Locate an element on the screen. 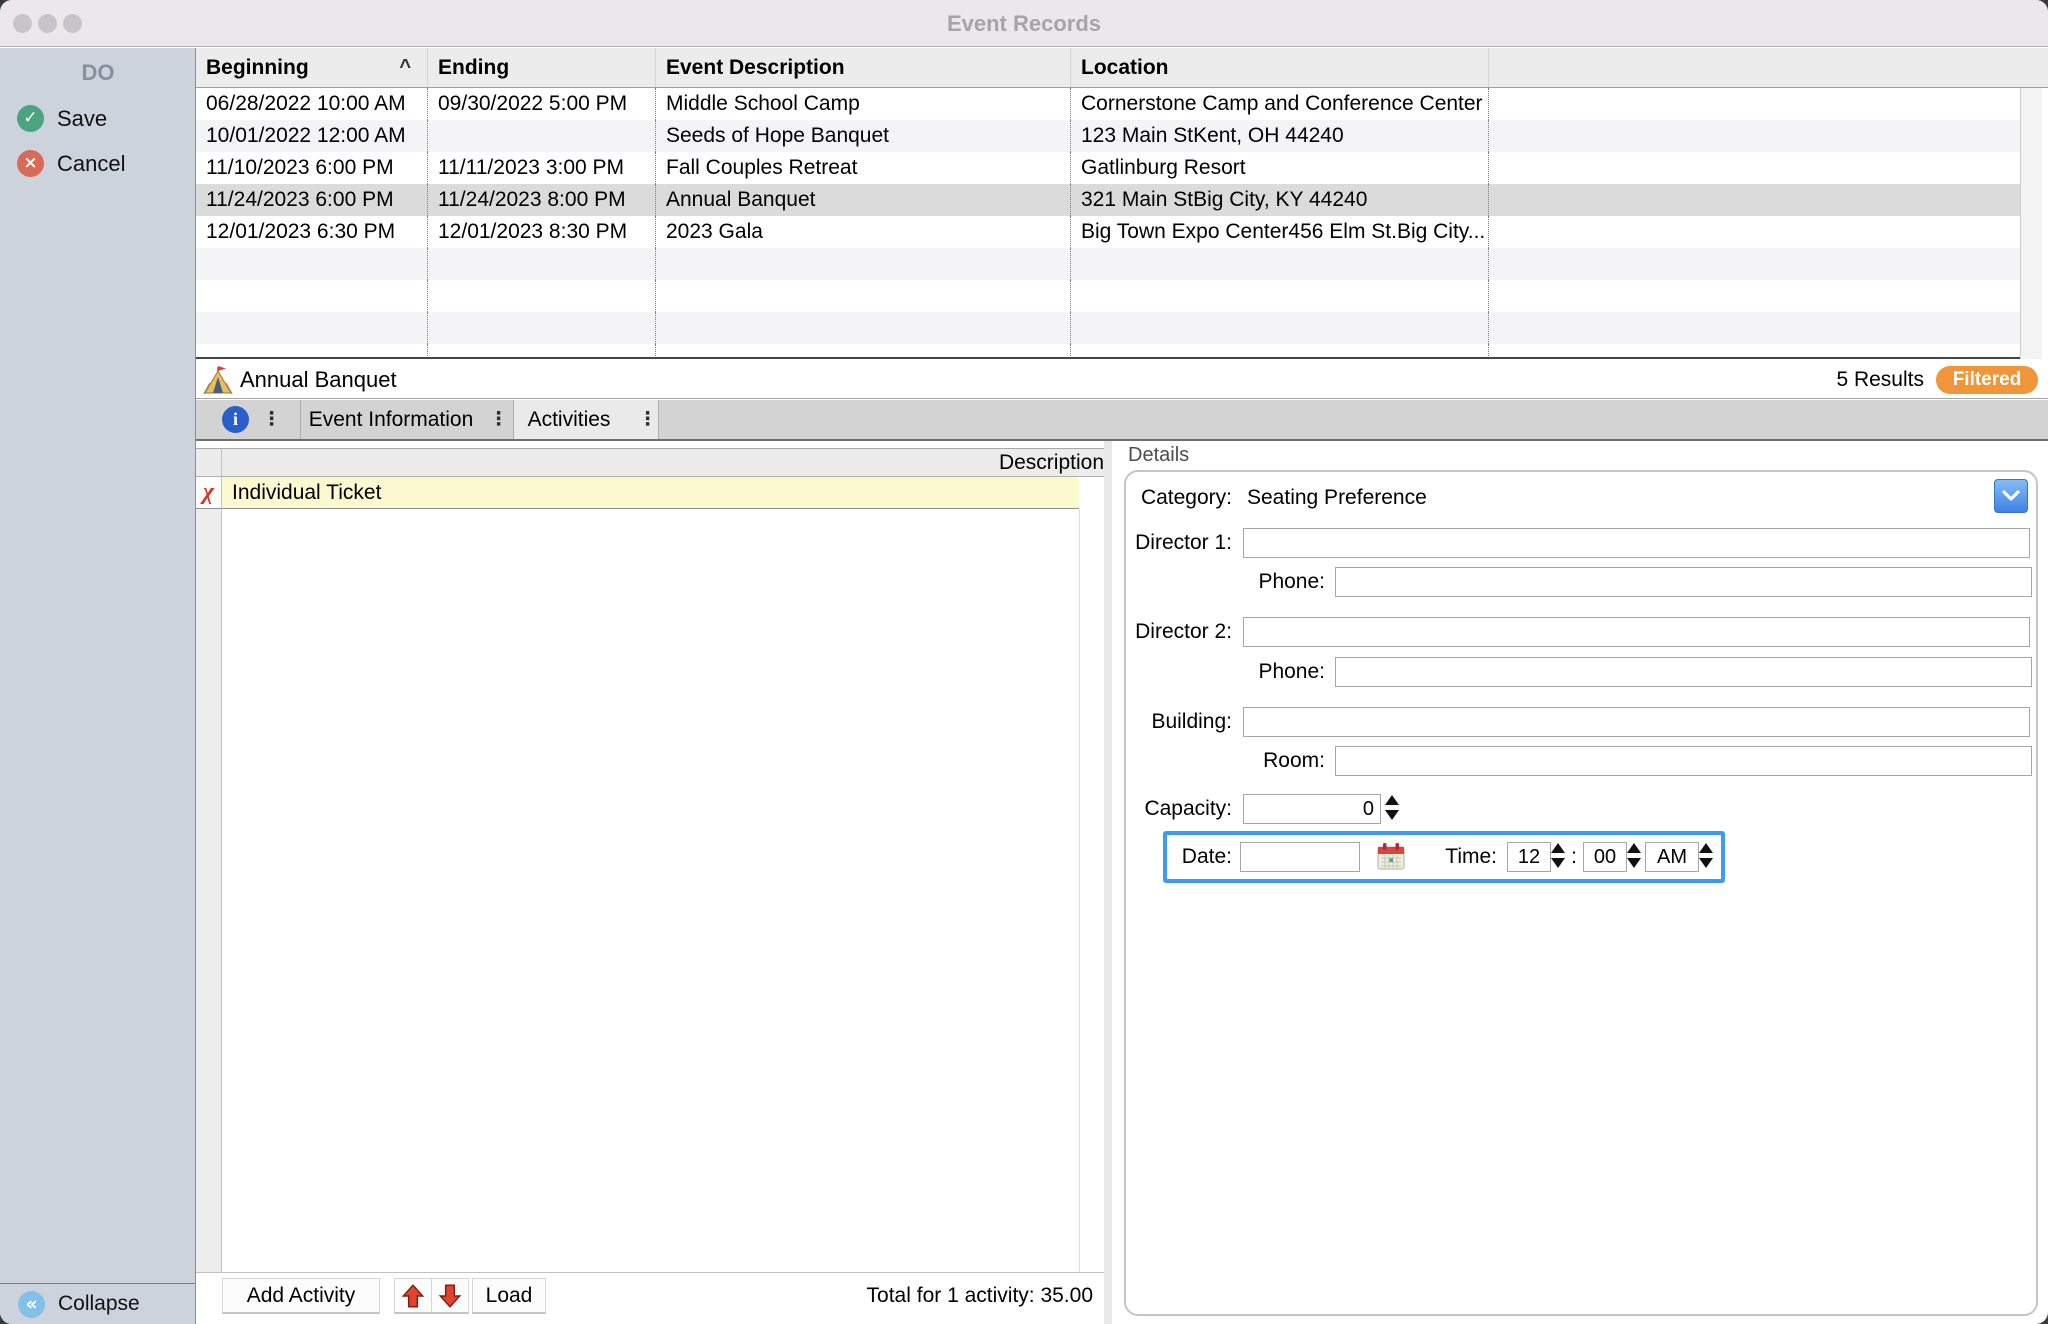 The width and height of the screenshot is (2048, 1324). room-label: Room: is located at coordinates (1294, 760).